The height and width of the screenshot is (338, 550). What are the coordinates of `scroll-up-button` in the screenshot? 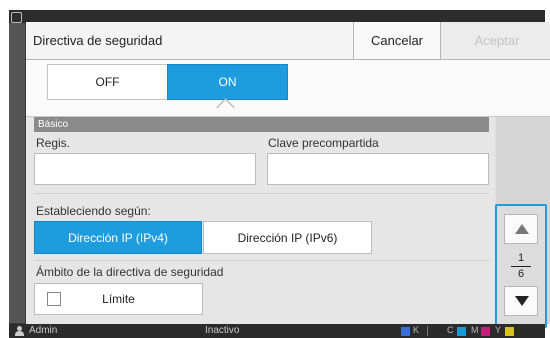 It's located at (521, 229).